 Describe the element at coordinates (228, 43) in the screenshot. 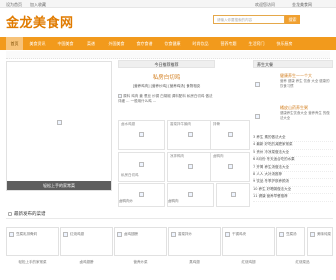

I see `nav-item-topics: 营养专题` at that location.